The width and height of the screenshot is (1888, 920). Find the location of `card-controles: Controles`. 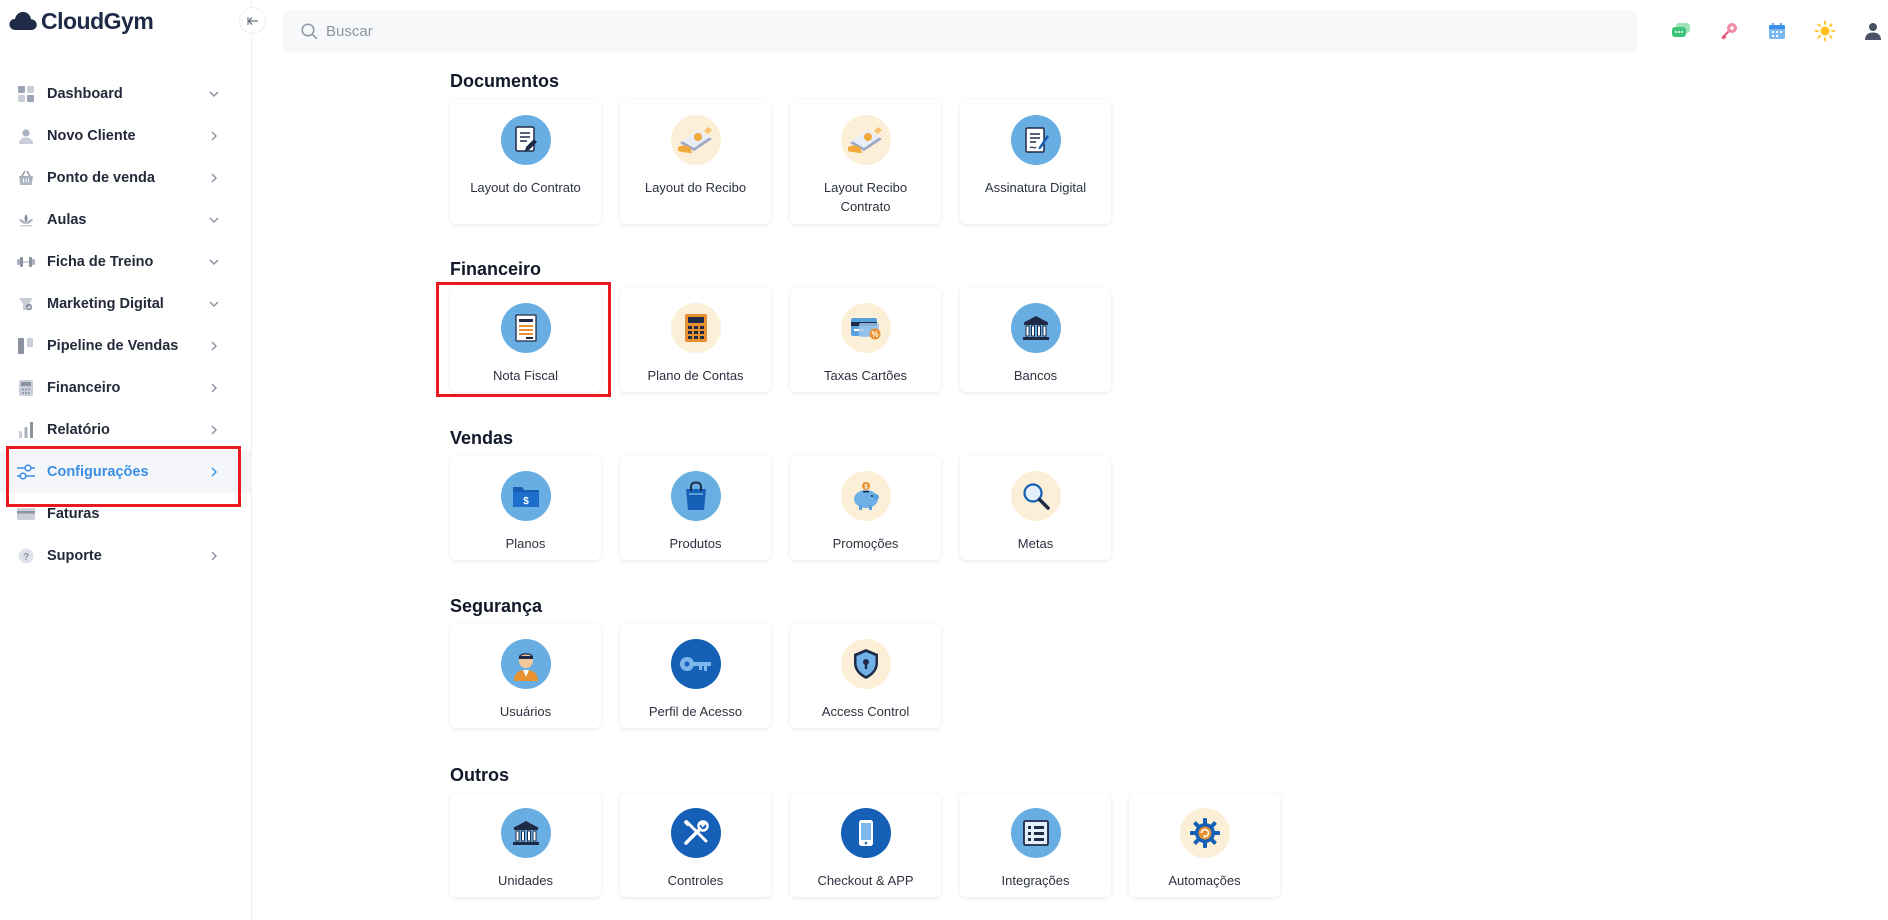

card-controles: Controles is located at coordinates (695, 845).